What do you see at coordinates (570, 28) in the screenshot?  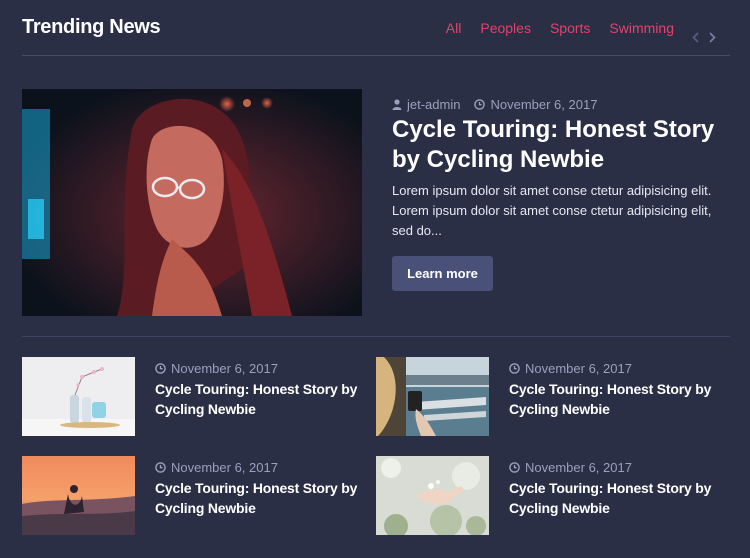 I see `filter-tab-sports: Sports` at bounding box center [570, 28].